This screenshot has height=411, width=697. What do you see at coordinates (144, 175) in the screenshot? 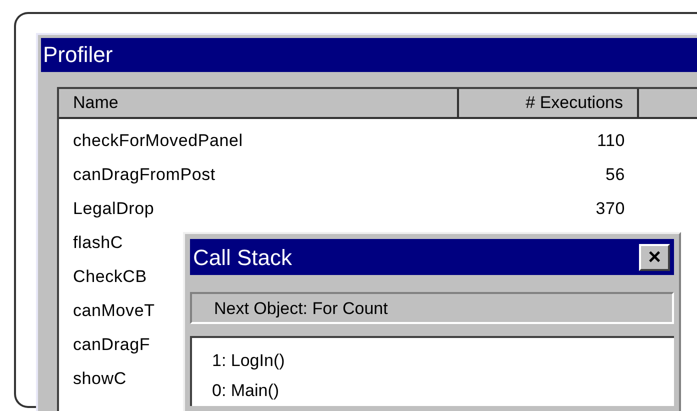
I see `function-name-cell-text: canDragFromPost` at bounding box center [144, 175].